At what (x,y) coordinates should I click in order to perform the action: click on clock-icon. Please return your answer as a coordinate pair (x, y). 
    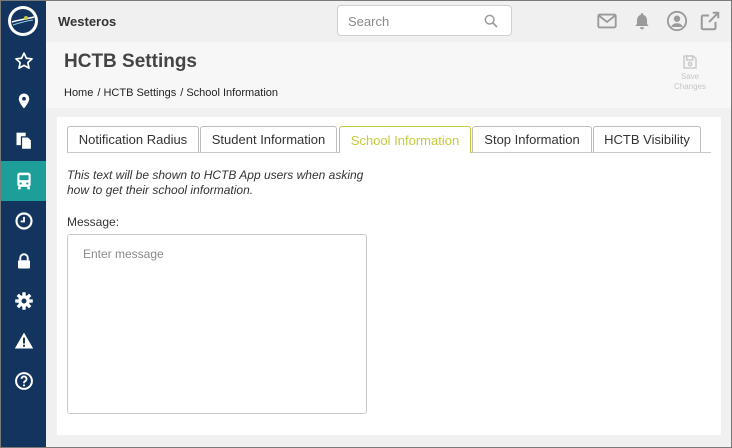
    Looking at the image, I should click on (23, 221).